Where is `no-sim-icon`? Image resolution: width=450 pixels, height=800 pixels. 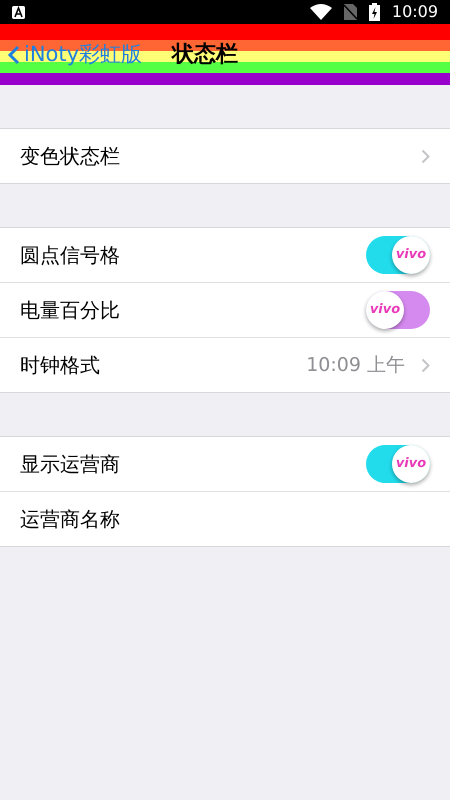
no-sim-icon is located at coordinates (350, 12).